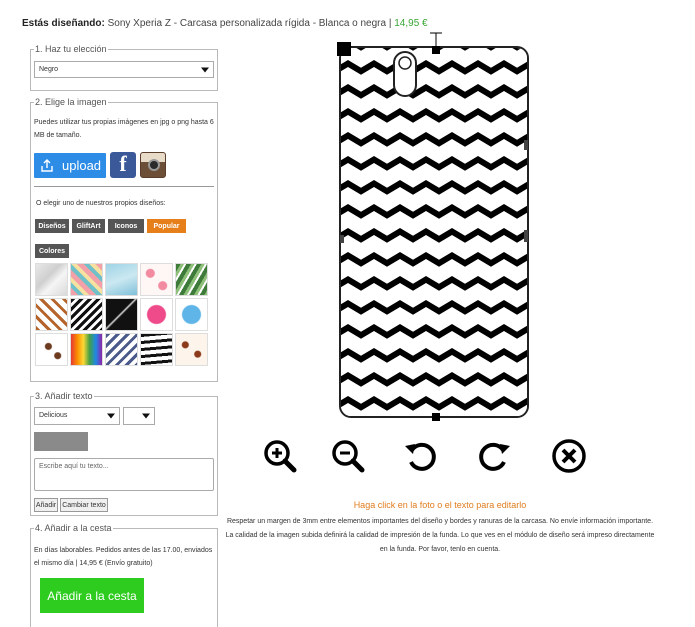 Image resolution: width=695 pixels, height=627 pixels. Describe the element at coordinates (77, 416) in the screenshot. I see `font-select: Delicious` at that location.